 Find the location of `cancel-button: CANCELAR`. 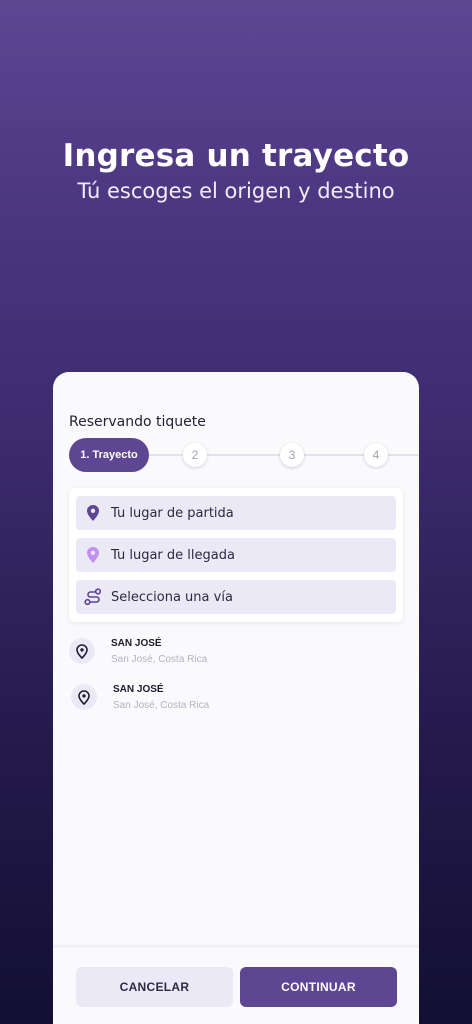

cancel-button: CANCELAR is located at coordinates (154, 987).